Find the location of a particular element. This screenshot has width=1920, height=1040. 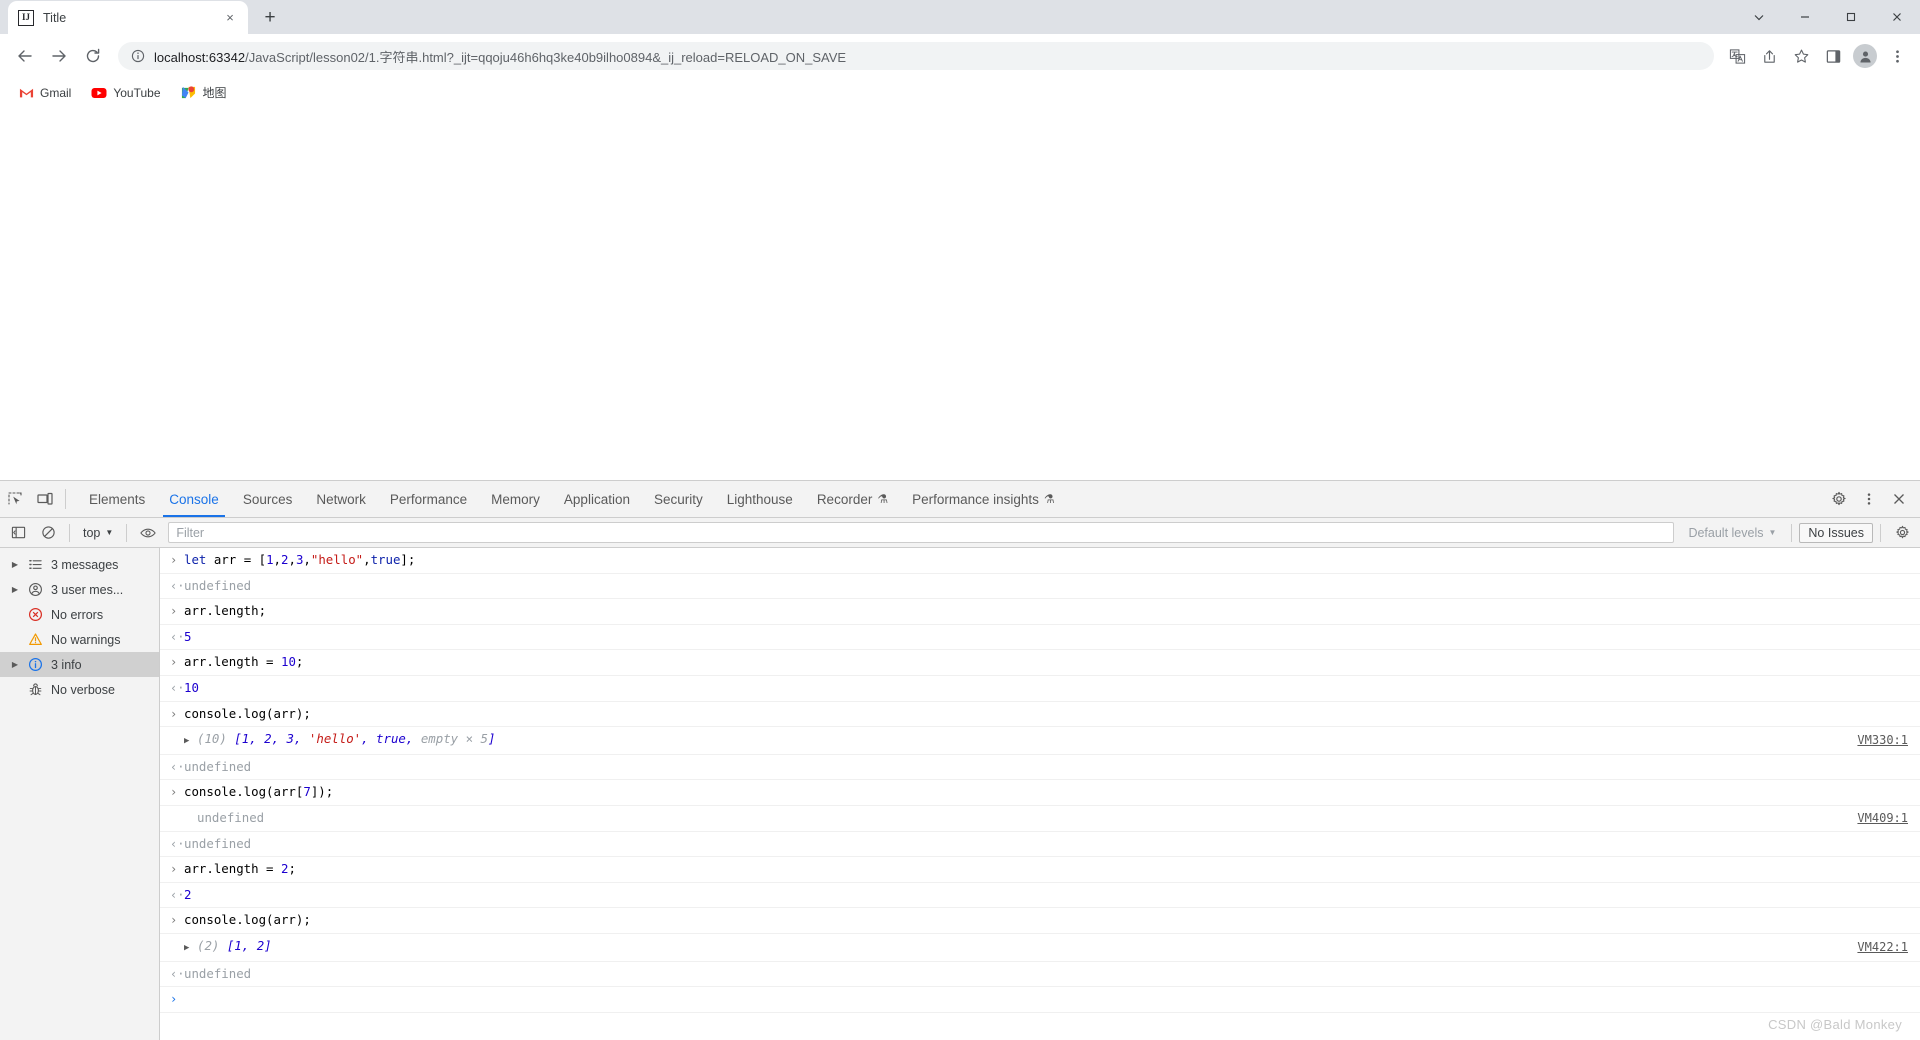

devtools-close-icon is located at coordinates (1899, 499).